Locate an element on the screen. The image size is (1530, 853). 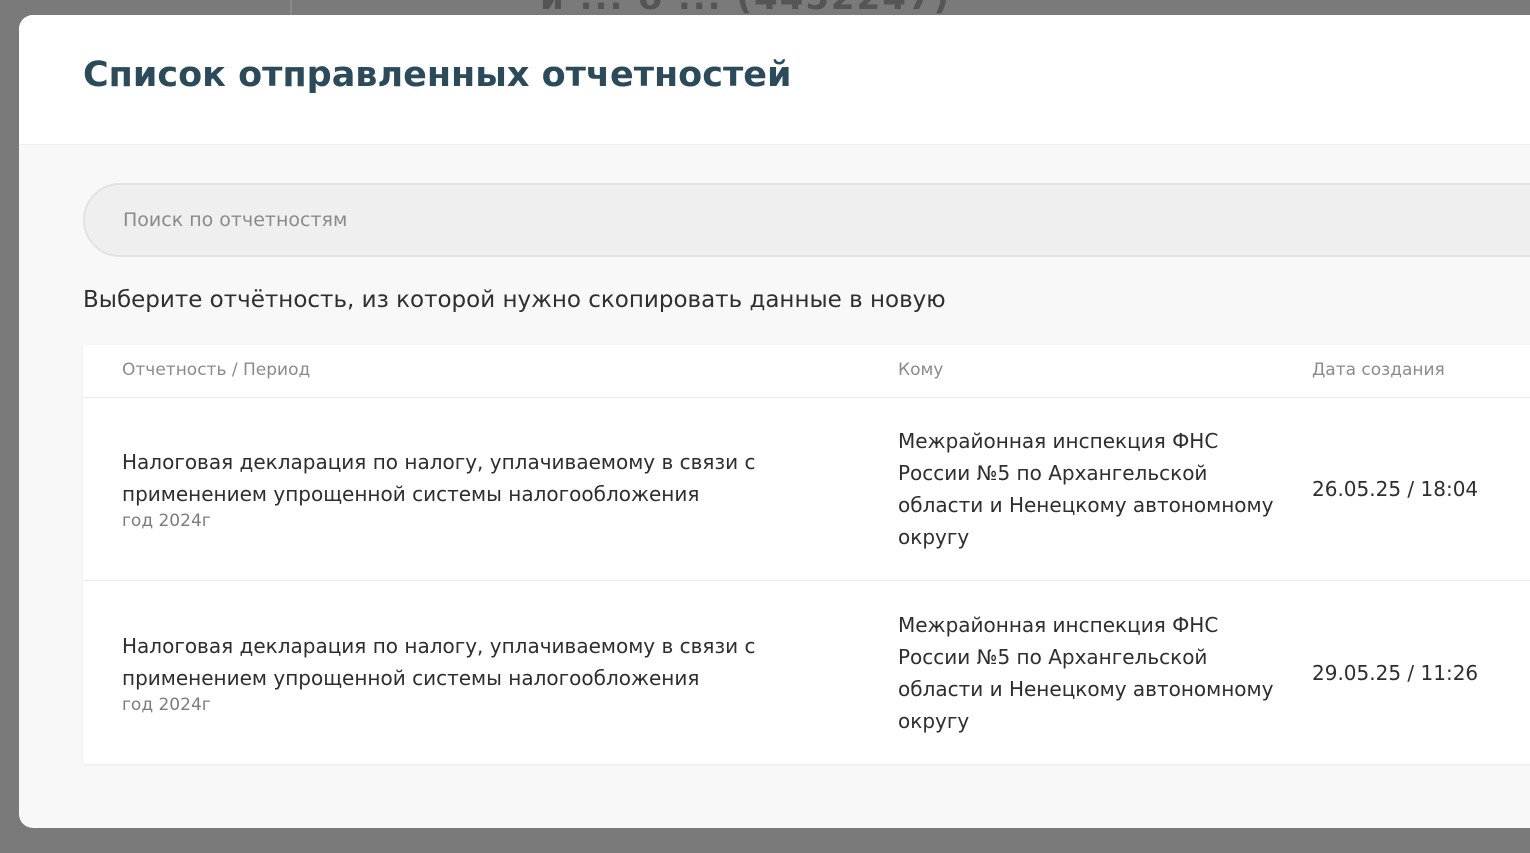
column-header-to: Кому is located at coordinates (921, 370).